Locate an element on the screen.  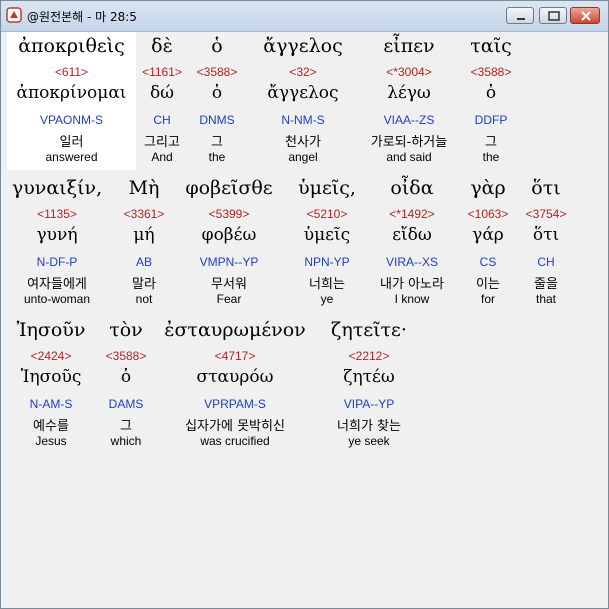
english-gloss: I know is located at coordinates (412, 299).